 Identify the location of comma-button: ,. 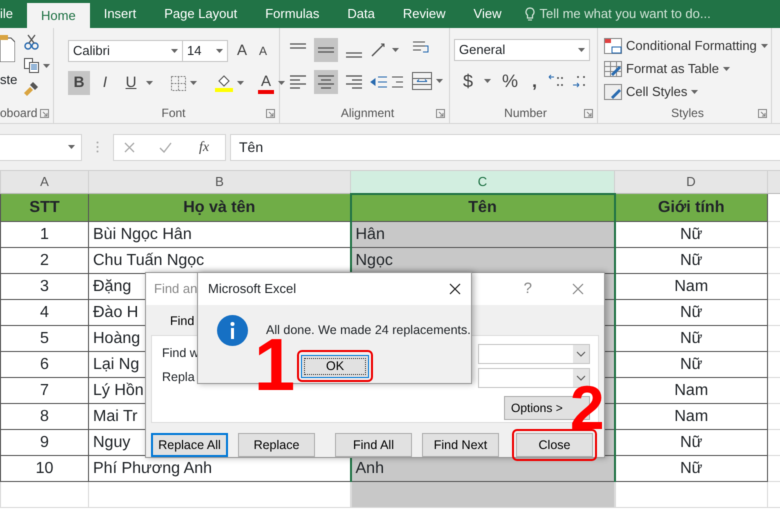
(534, 81).